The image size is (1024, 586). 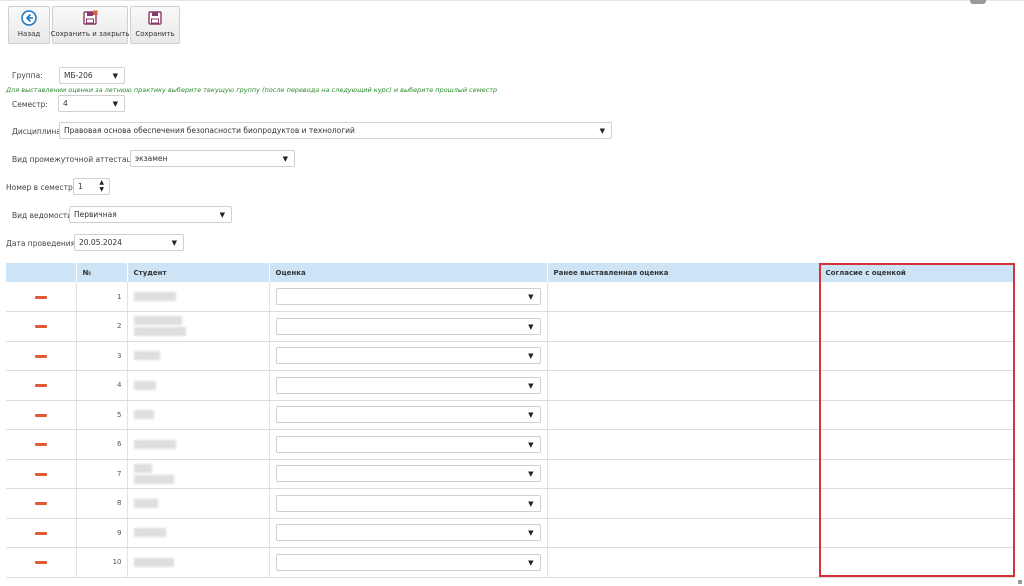 I want to click on table-row: 7 ▼, so click(x=510, y=474).